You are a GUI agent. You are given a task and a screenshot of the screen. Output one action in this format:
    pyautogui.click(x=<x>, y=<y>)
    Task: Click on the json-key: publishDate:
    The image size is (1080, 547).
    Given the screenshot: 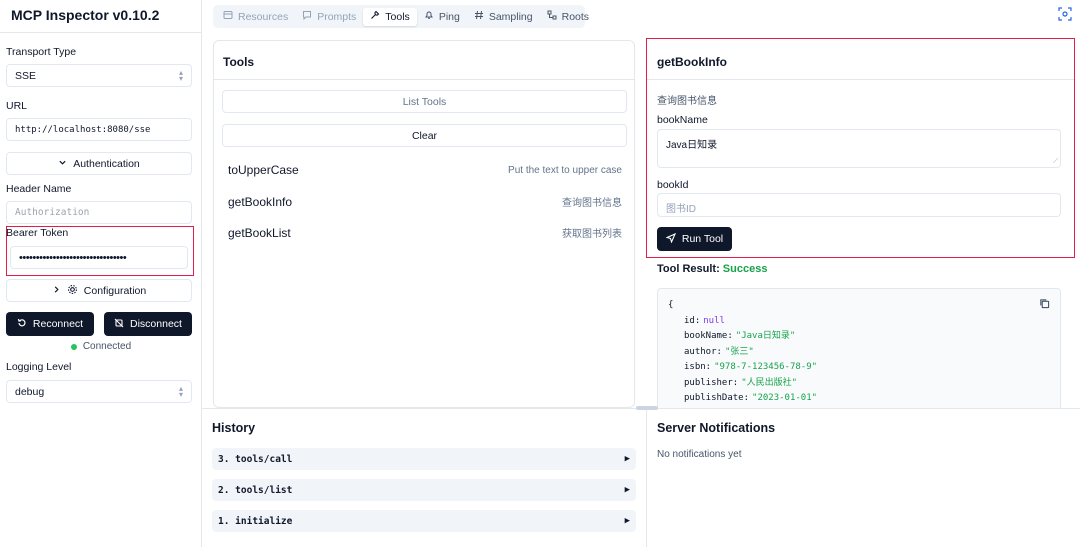 What is the action you would take?
    pyautogui.click(x=717, y=398)
    